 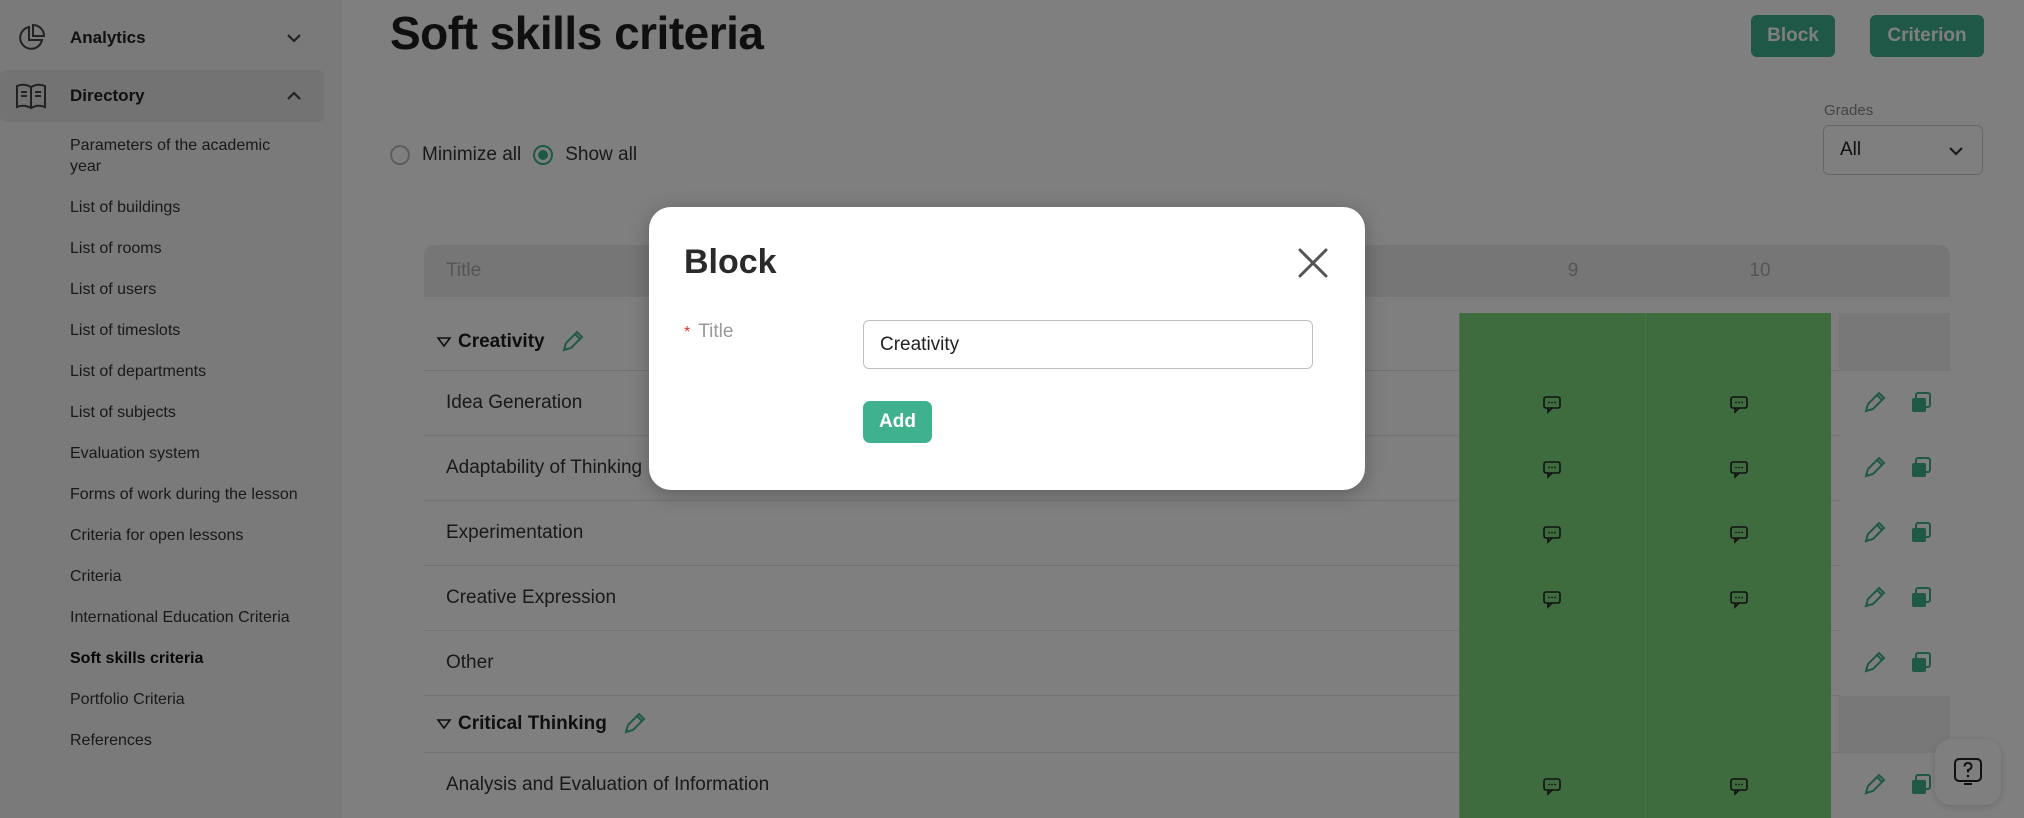 What do you see at coordinates (687, 332) in the screenshot?
I see `required-mark: *` at bounding box center [687, 332].